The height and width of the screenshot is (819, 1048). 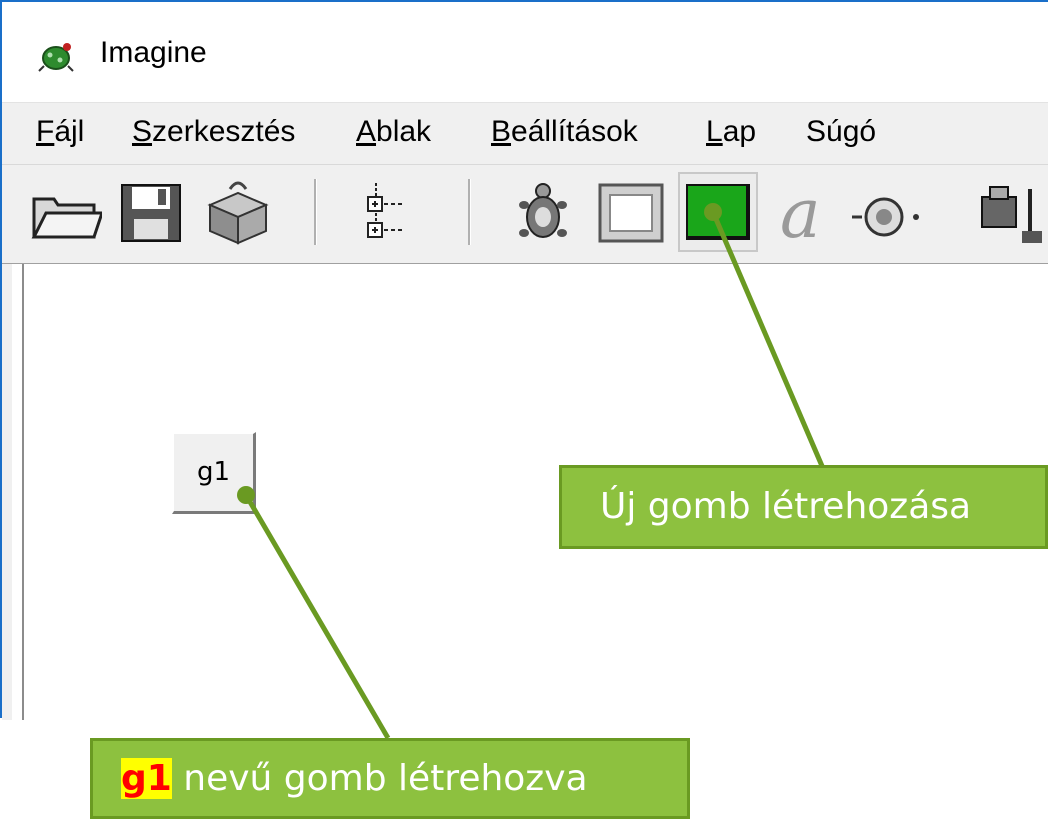 I want to click on canvas-border, so click(x=23, y=492).